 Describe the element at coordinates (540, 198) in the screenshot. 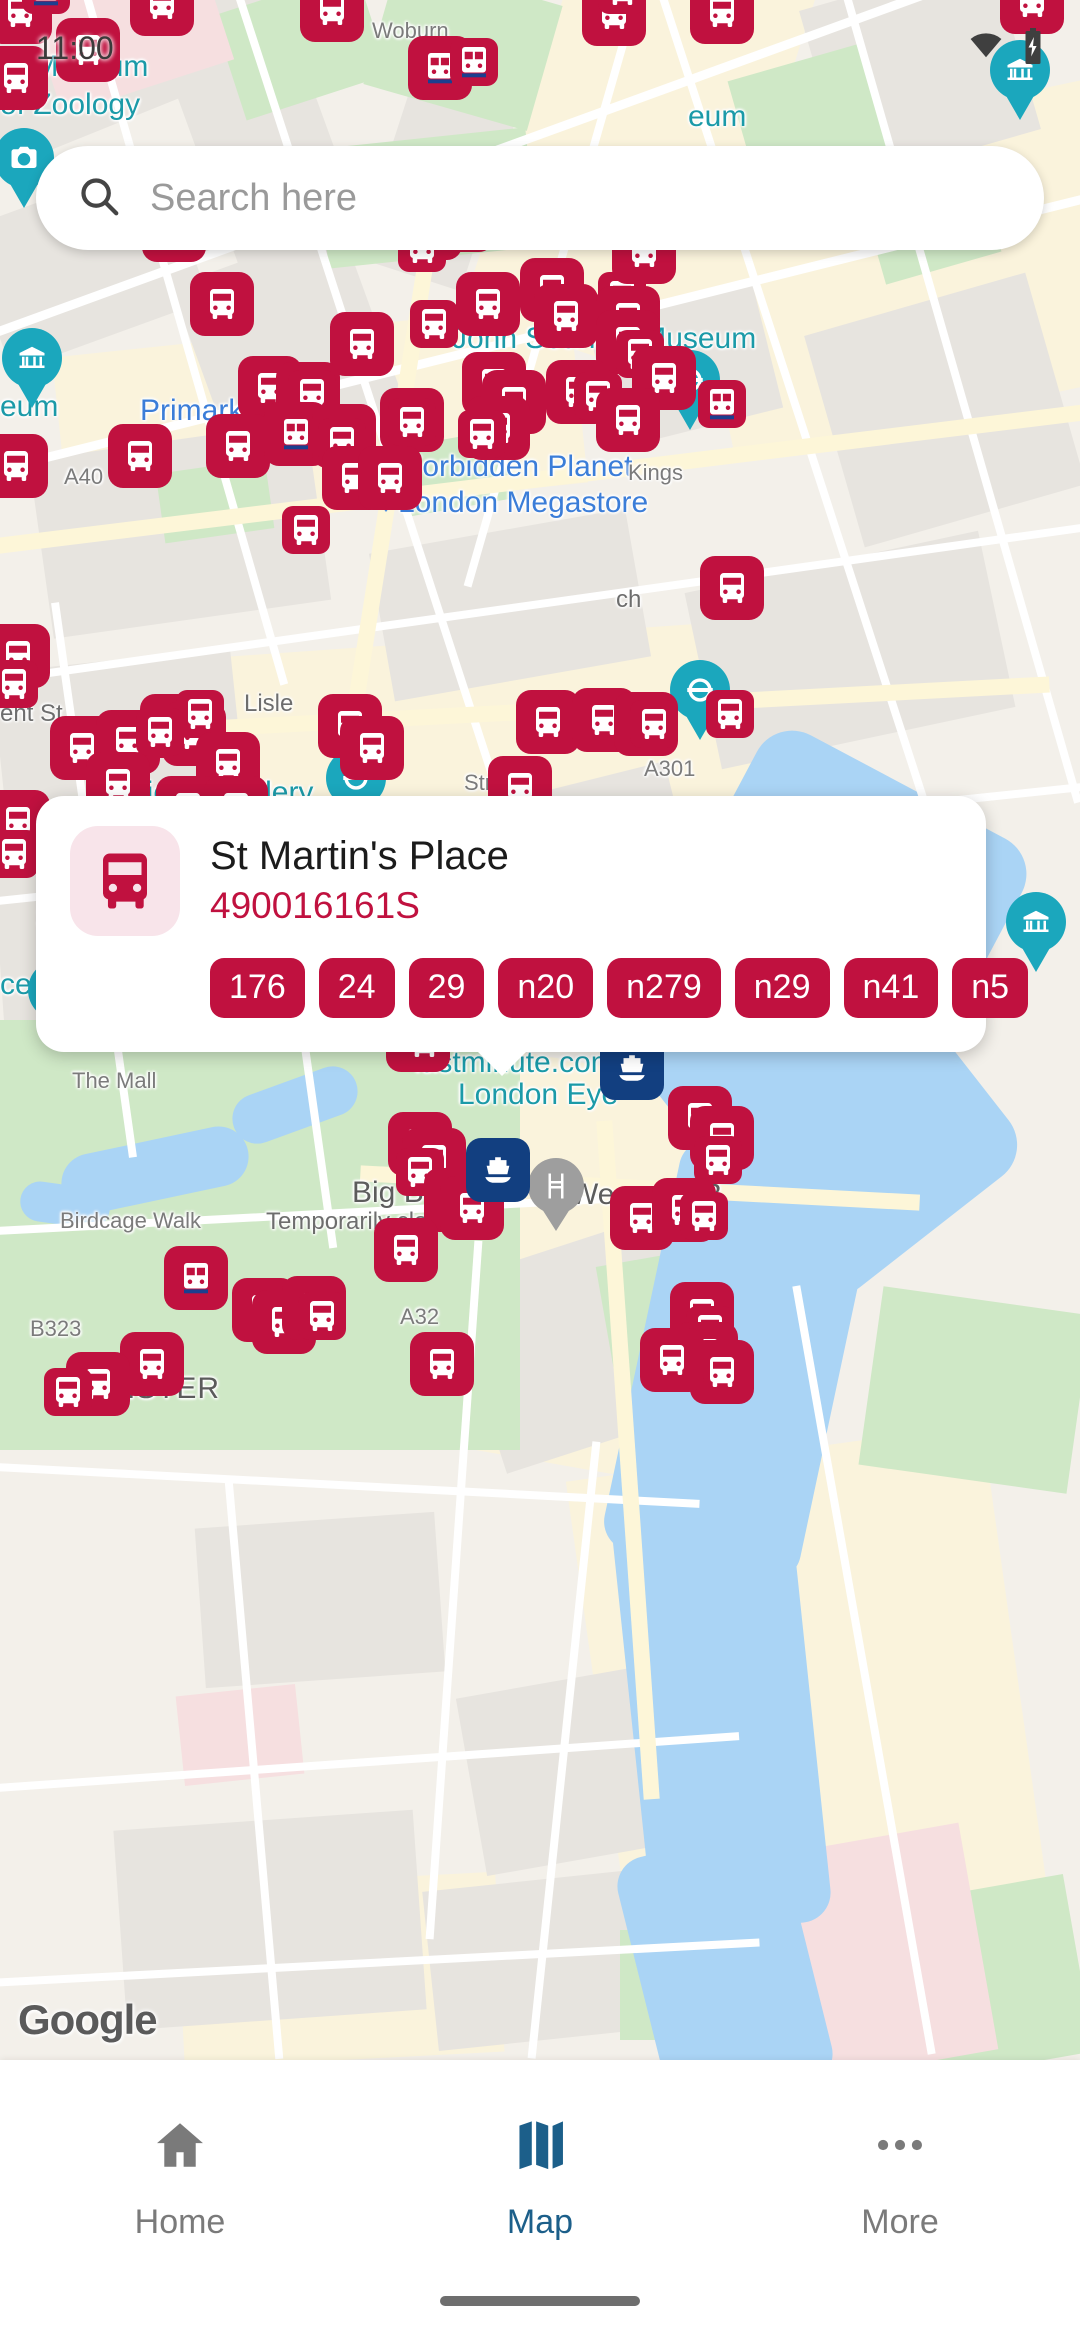

I see `search-bar: Search here` at that location.